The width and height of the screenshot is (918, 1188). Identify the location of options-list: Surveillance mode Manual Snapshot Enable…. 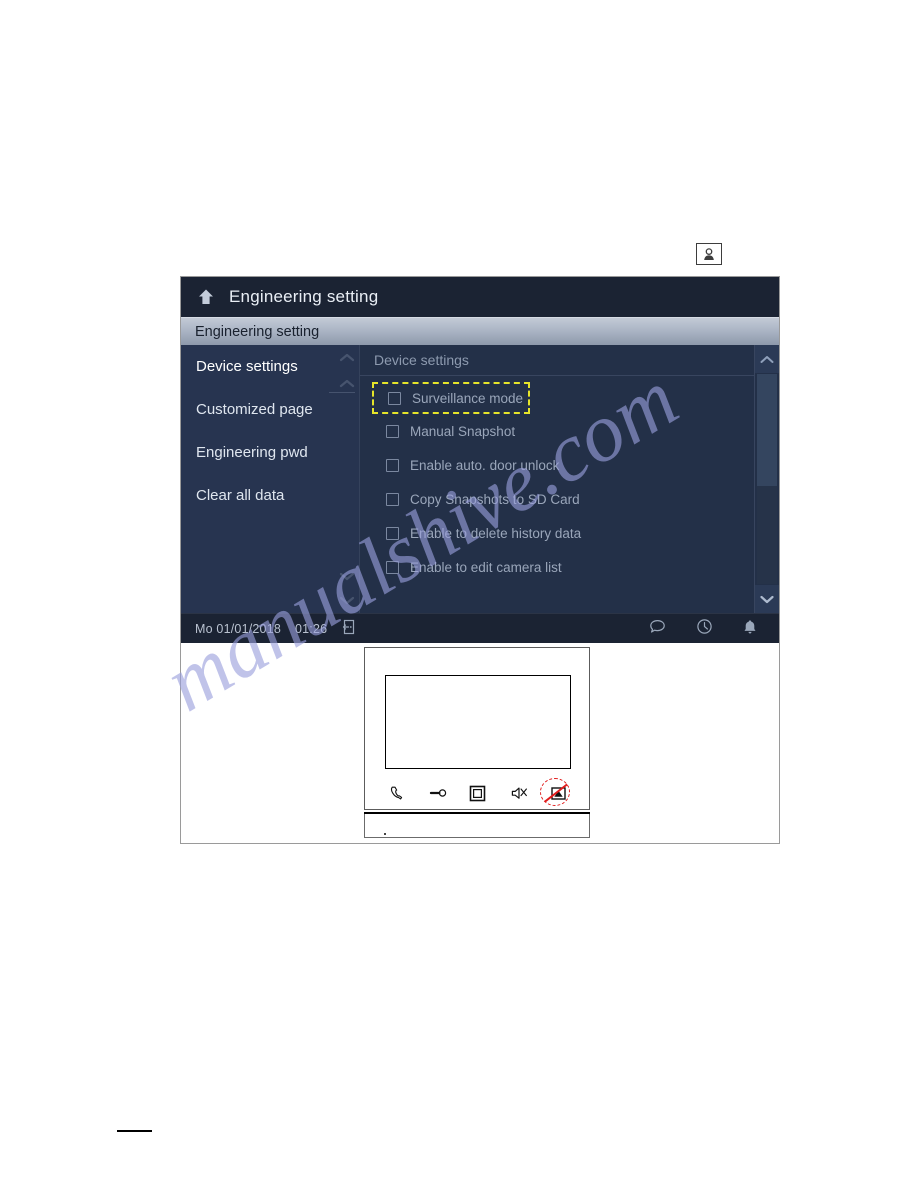
(569, 480).